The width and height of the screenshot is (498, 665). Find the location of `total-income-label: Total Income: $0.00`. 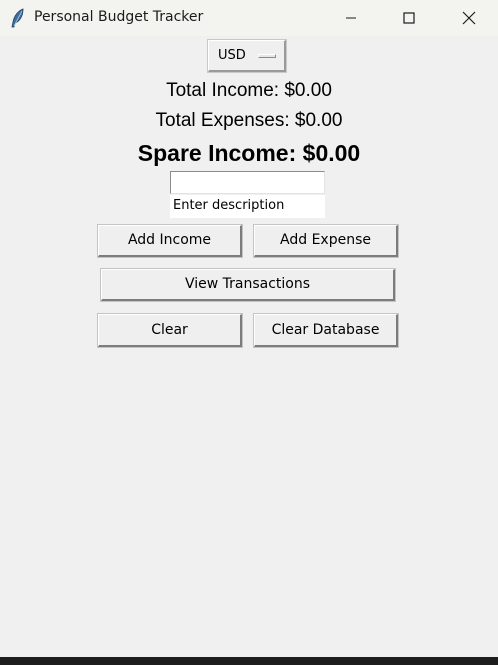

total-income-label: Total Income: $0.00 is located at coordinates (249, 90).